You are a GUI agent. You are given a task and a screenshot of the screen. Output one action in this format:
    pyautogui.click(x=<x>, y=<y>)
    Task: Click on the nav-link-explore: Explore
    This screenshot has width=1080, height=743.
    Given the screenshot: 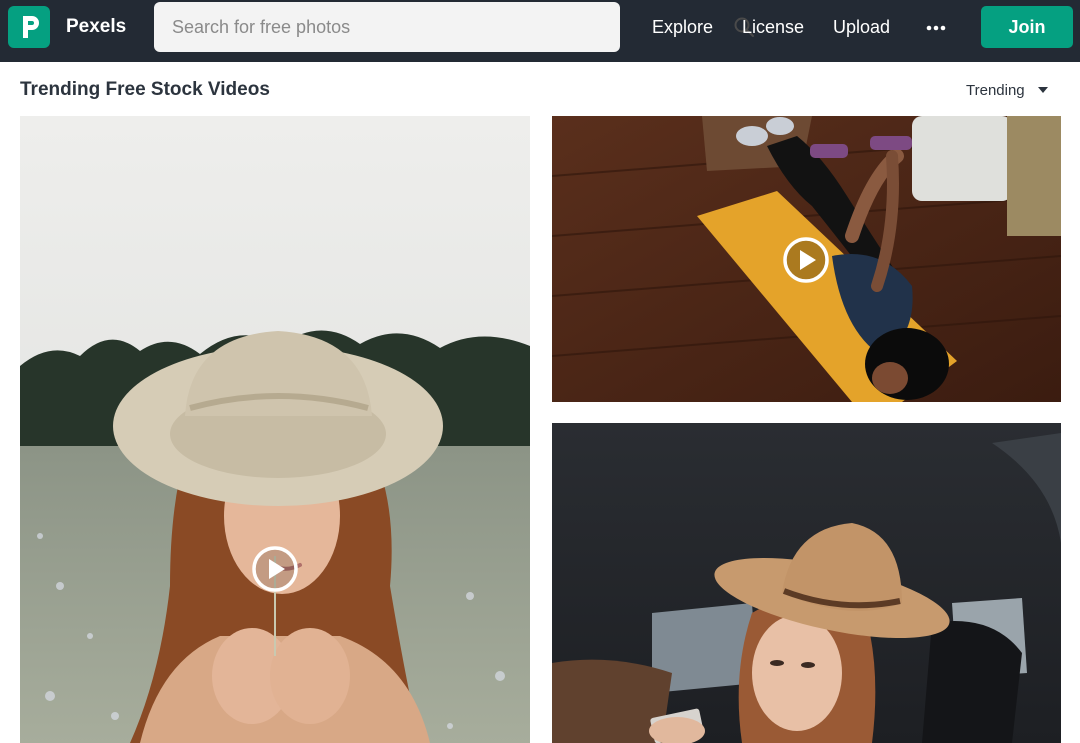 What is the action you would take?
    pyautogui.click(x=682, y=27)
    